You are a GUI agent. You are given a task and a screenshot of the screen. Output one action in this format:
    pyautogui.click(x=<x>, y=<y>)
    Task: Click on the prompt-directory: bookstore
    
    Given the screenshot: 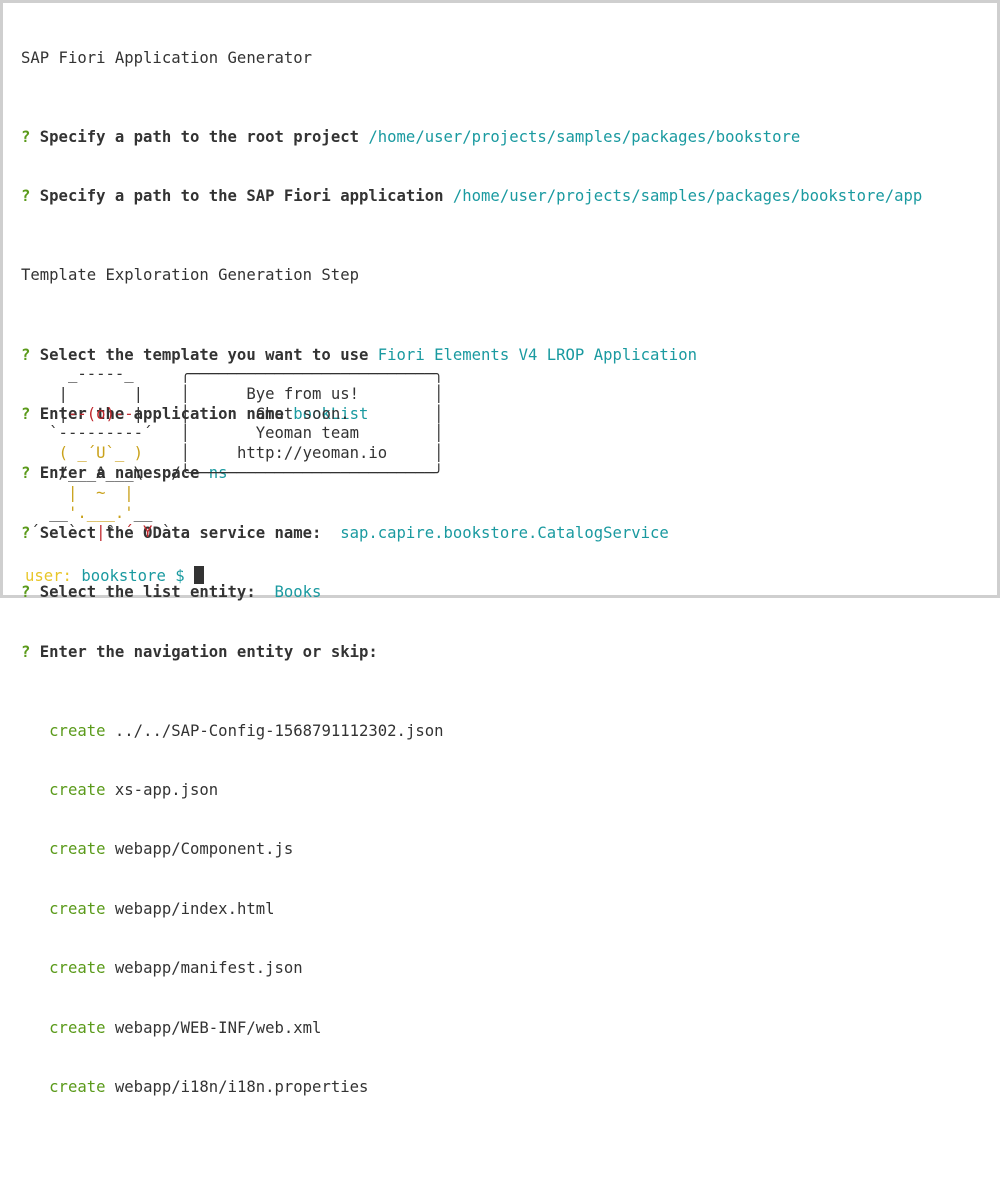 What is the action you would take?
    pyautogui.click(x=123, y=576)
    